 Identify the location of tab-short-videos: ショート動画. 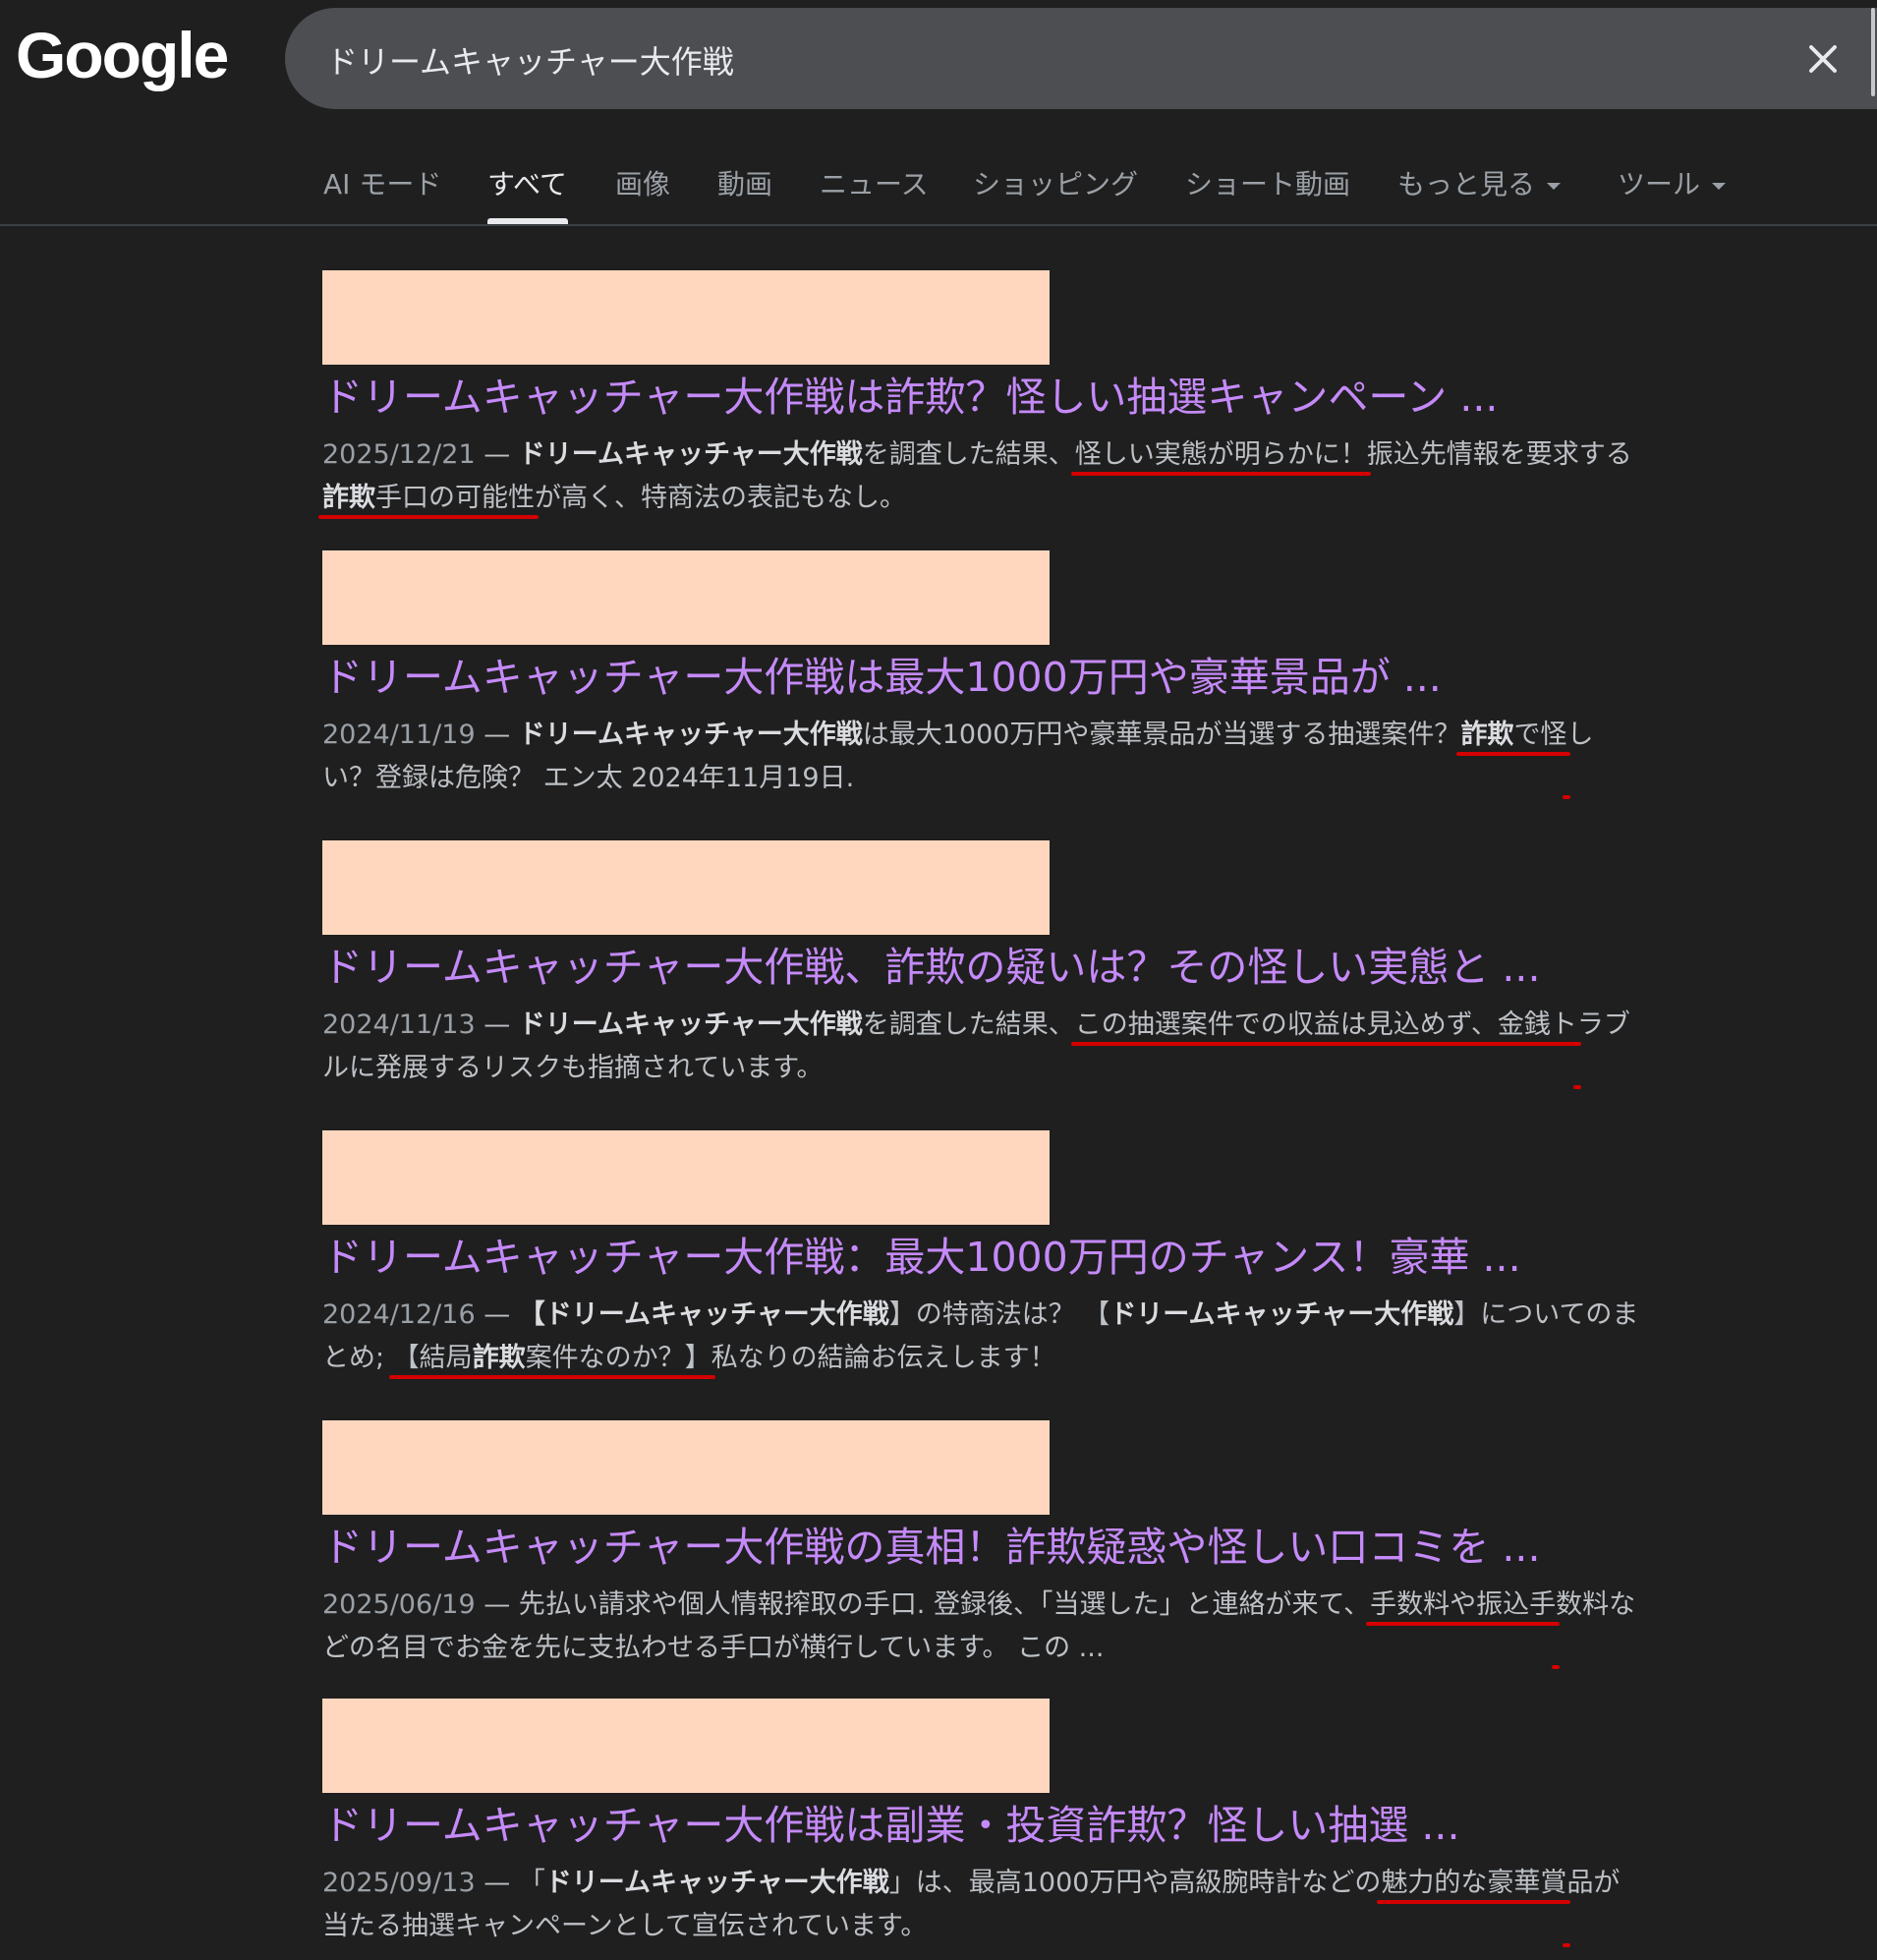
(1268, 183).